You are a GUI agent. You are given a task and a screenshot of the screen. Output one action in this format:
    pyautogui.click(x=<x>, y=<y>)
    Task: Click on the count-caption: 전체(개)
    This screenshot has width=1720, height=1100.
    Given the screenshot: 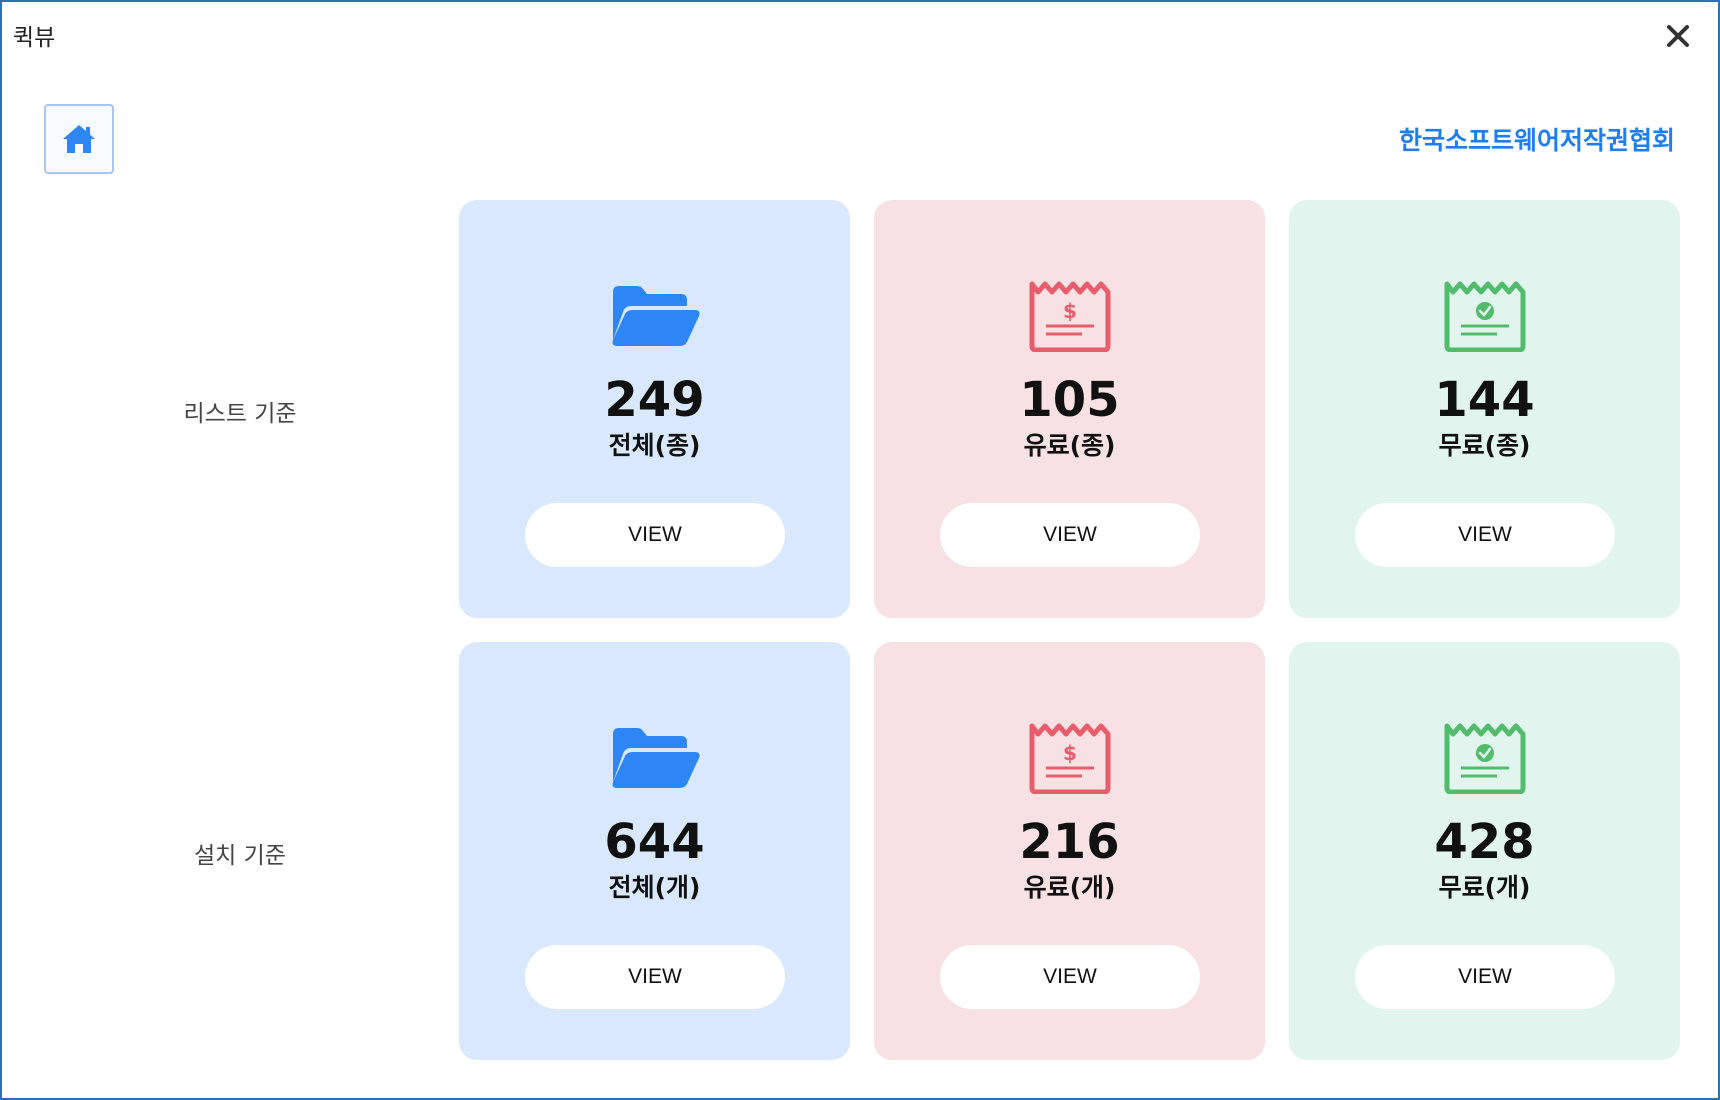 What is the action you would take?
    pyautogui.click(x=654, y=887)
    